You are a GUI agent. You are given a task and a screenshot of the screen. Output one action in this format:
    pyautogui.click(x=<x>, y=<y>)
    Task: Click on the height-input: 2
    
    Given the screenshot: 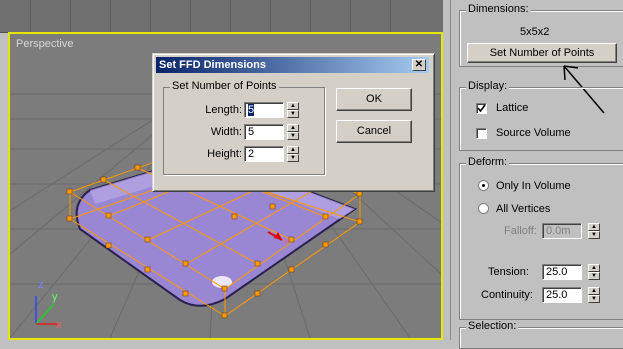 What is the action you would take?
    pyautogui.click(x=264, y=154)
    